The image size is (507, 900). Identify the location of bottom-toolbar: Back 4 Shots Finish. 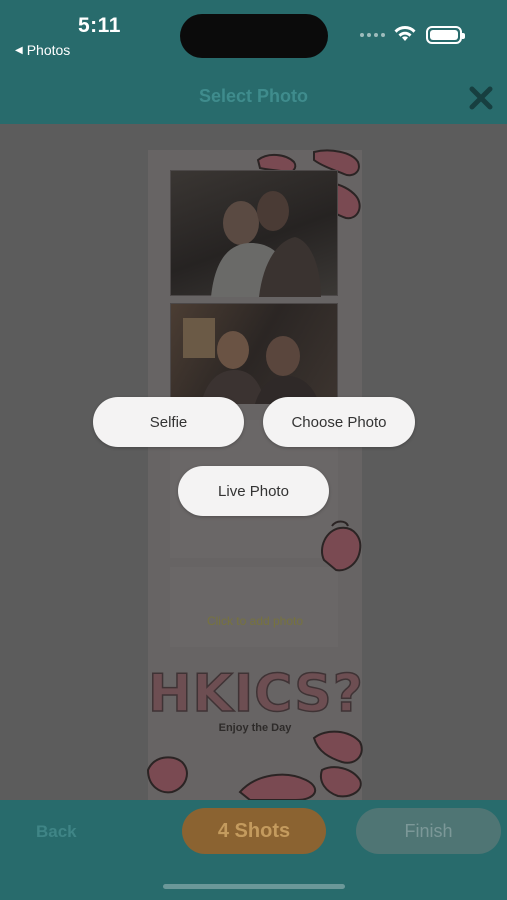
(253, 850).